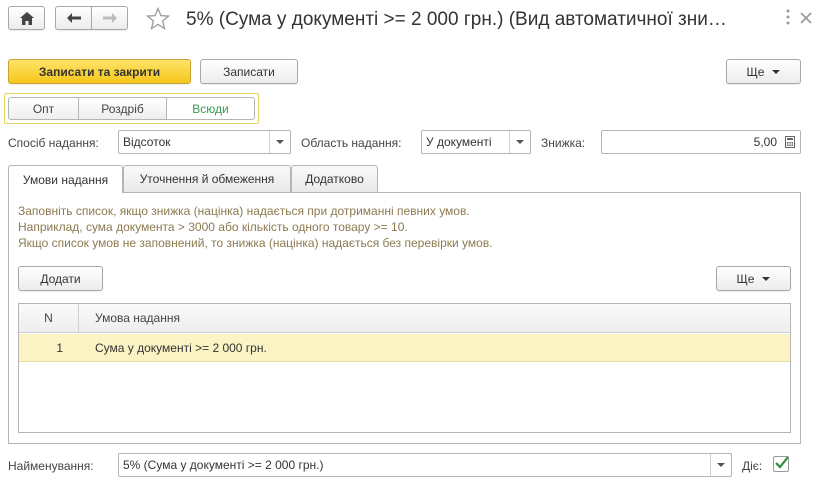  Describe the element at coordinates (459, 142) in the screenshot. I see `area-value: У документі` at that location.